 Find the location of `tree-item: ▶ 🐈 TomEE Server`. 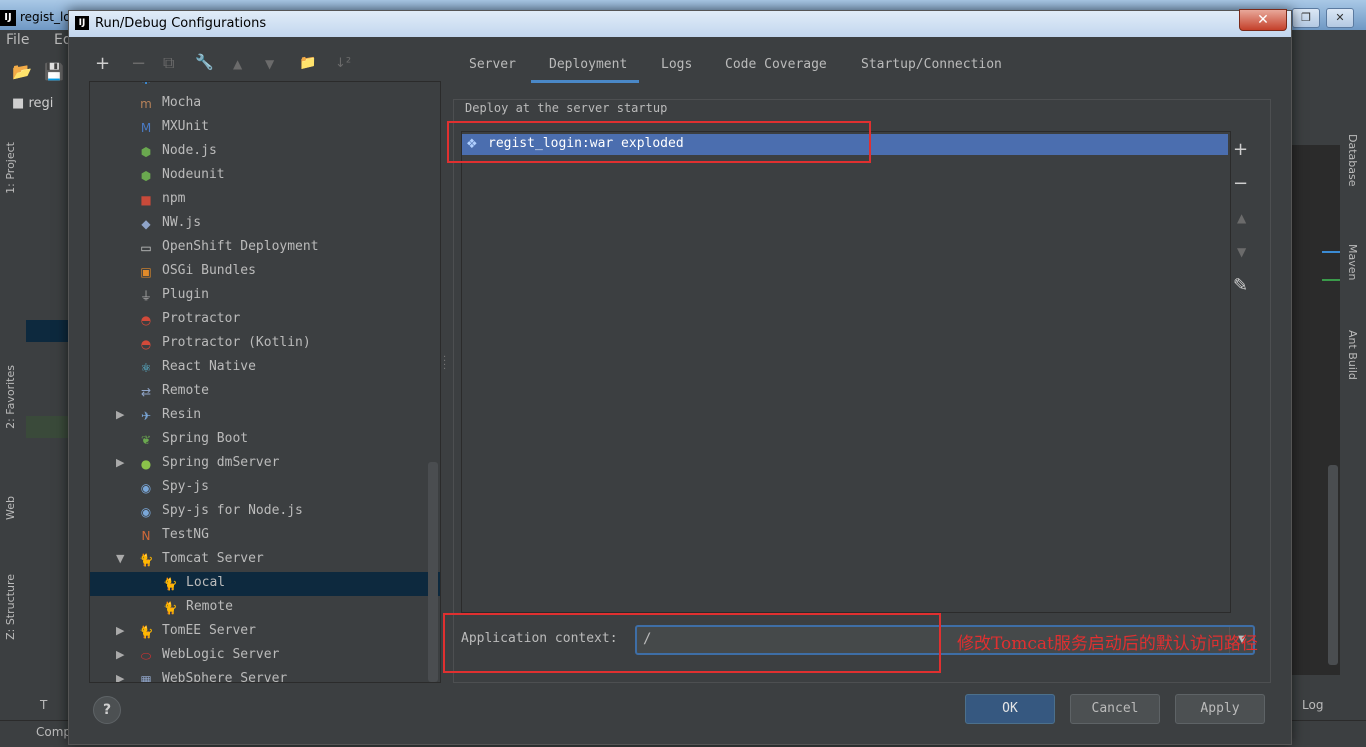

tree-item: ▶ 🐈 TomEE Server is located at coordinates (265, 632).